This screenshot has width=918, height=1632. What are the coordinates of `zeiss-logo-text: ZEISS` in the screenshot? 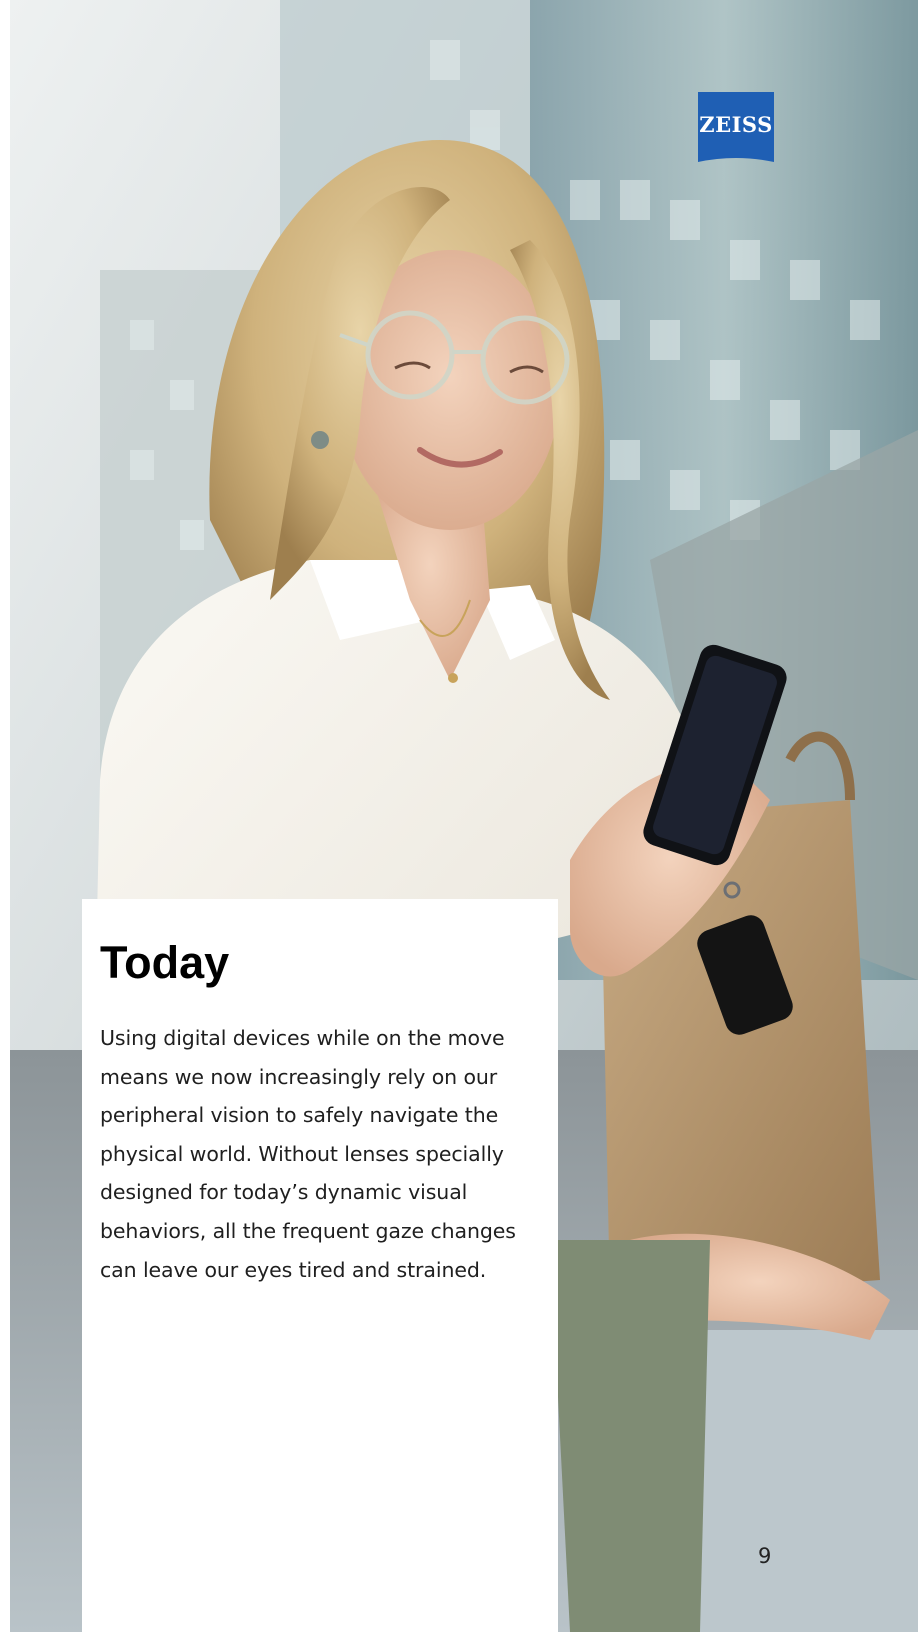 It's located at (736, 124).